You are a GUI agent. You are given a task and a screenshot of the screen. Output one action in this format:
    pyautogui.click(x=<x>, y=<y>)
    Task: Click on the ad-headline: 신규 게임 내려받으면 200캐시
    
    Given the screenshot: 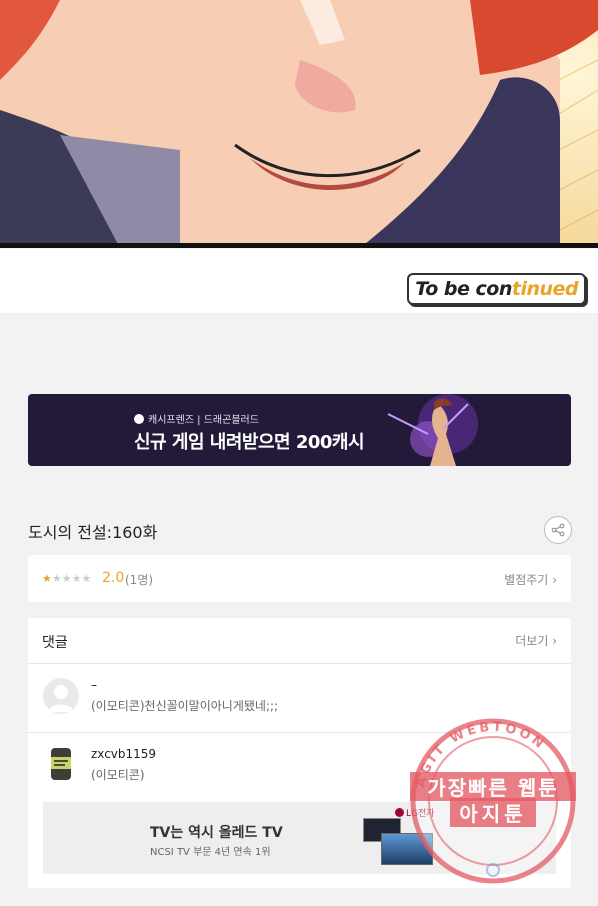 What is the action you would take?
    pyautogui.click(x=249, y=442)
    